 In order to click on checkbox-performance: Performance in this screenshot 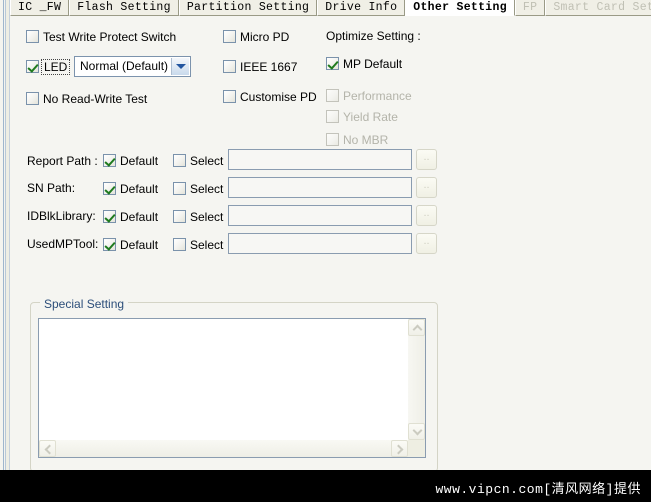, I will do `click(369, 96)`.